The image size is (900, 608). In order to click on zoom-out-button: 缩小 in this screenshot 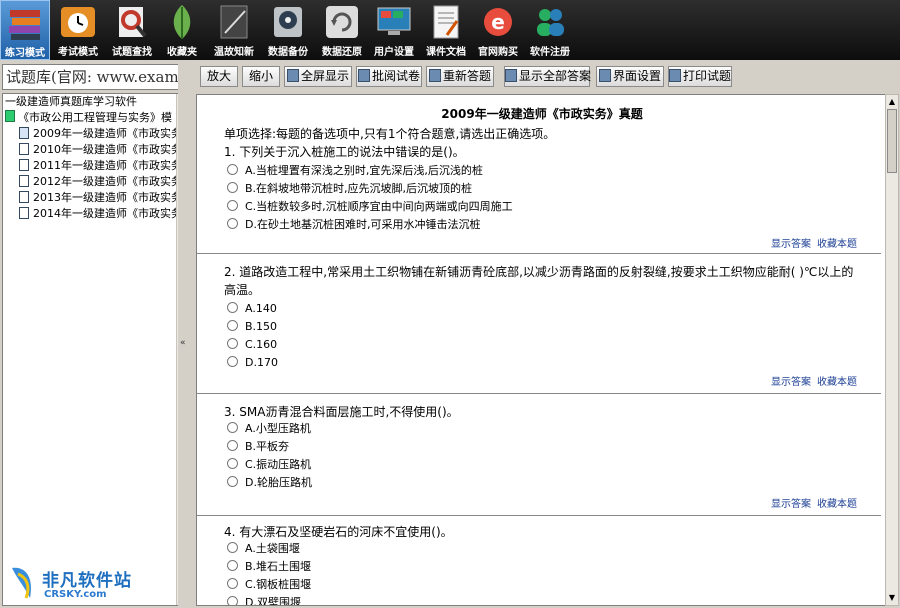, I will do `click(261, 76)`.